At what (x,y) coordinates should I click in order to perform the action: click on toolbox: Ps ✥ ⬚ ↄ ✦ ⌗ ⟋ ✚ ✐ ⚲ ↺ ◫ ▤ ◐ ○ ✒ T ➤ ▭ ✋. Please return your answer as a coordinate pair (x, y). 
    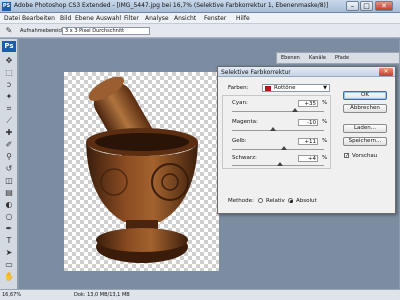
    Looking at the image, I should click on (9, 164).